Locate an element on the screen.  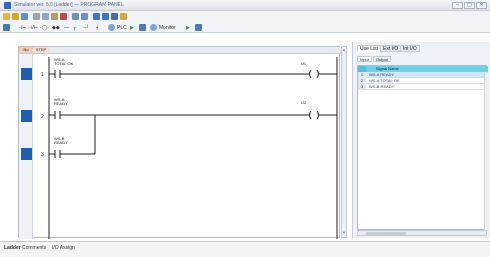
function-icon: ◆◆ is located at coordinates (56, 28).